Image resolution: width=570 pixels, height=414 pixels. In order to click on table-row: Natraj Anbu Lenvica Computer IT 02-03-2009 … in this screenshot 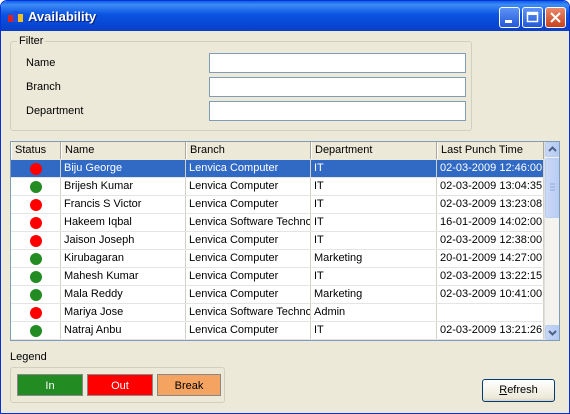, I will do `click(277, 331)`.